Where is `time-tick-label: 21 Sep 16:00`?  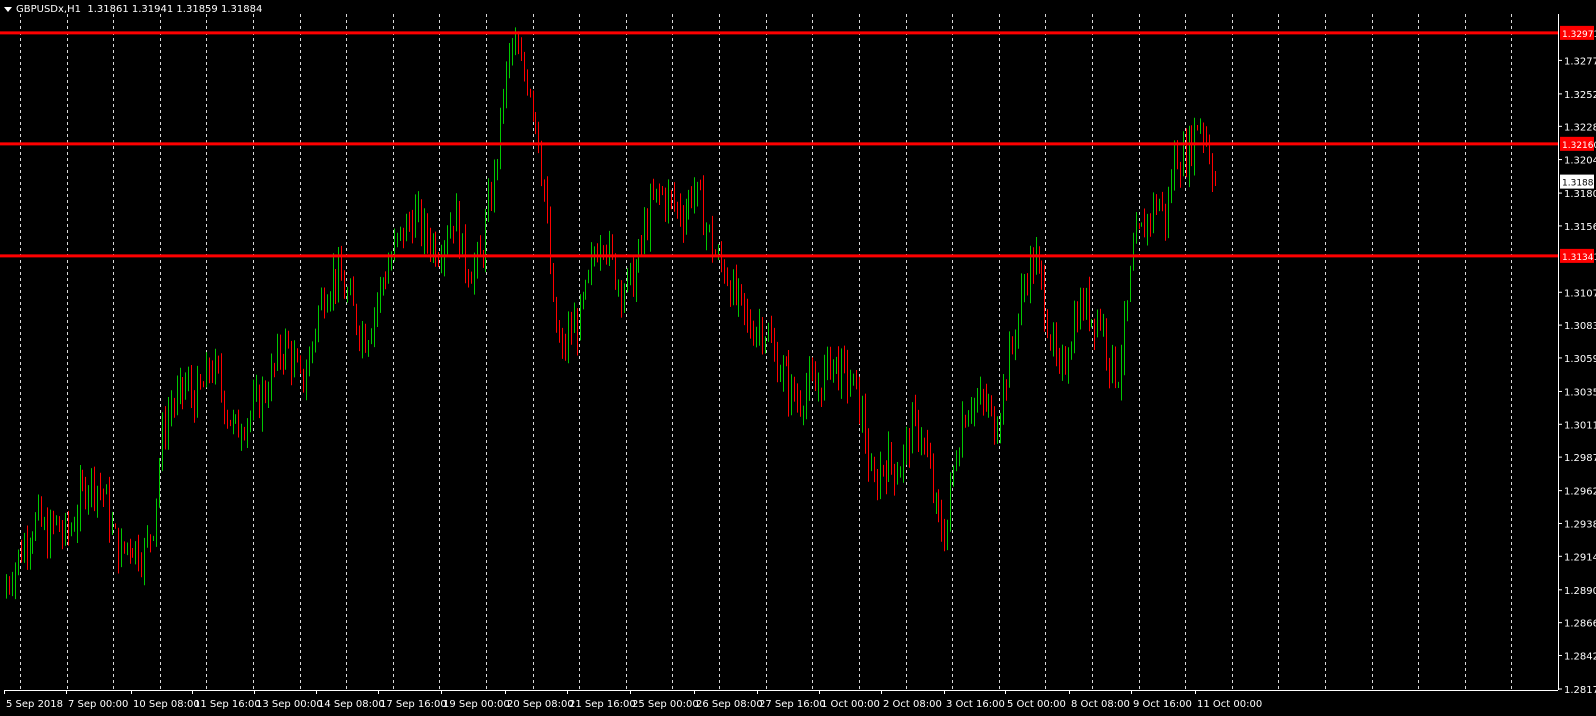
time-tick-label: 21 Sep 16:00 is located at coordinates (602, 704).